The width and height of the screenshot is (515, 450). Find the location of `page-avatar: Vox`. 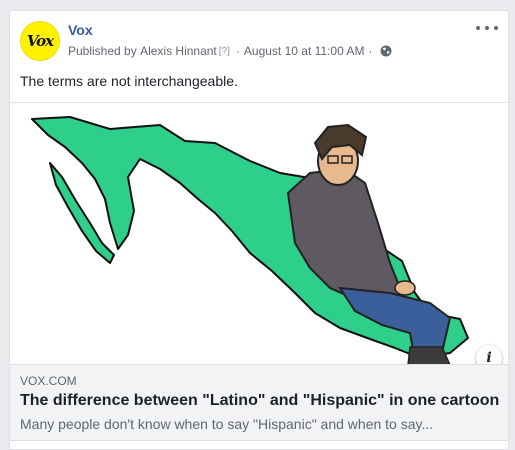

page-avatar: Vox is located at coordinates (40, 41).